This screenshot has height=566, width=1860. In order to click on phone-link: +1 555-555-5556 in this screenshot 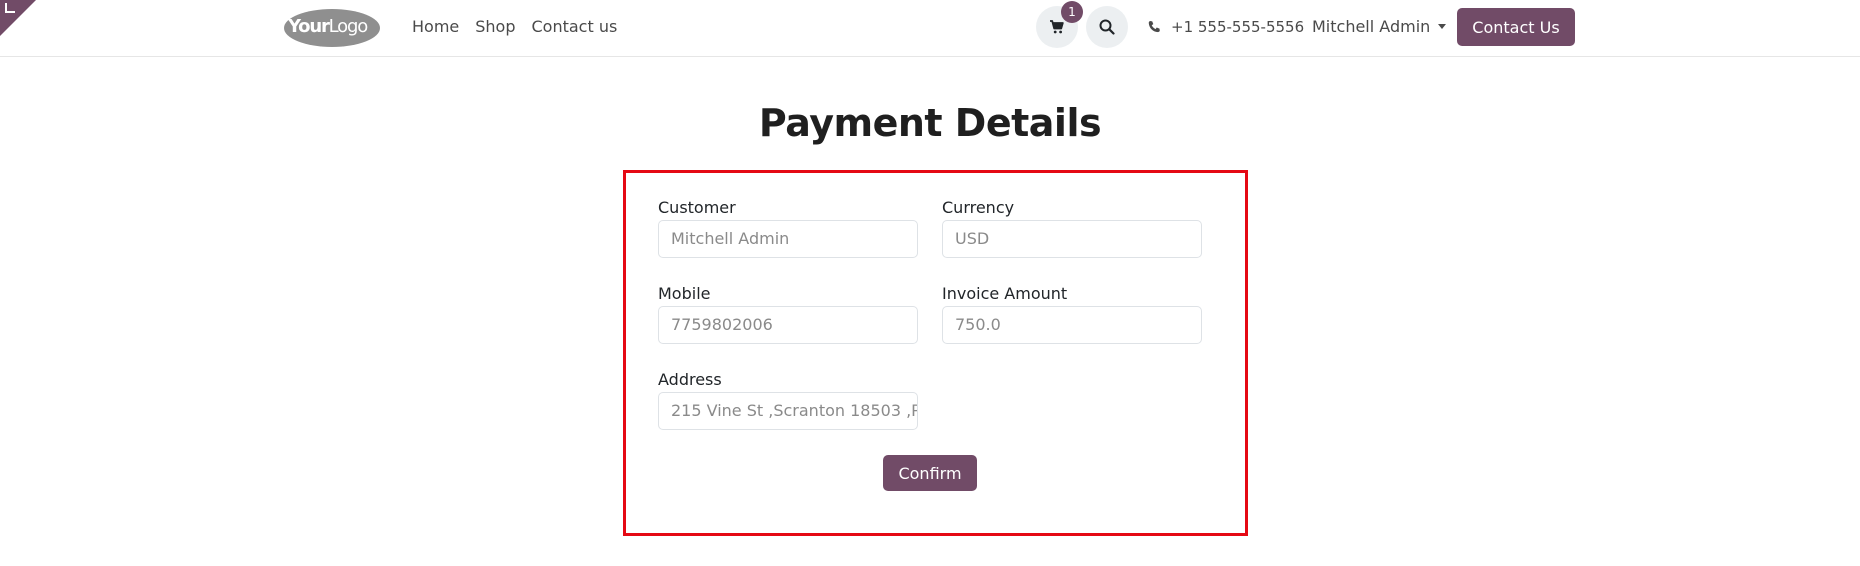, I will do `click(1225, 27)`.